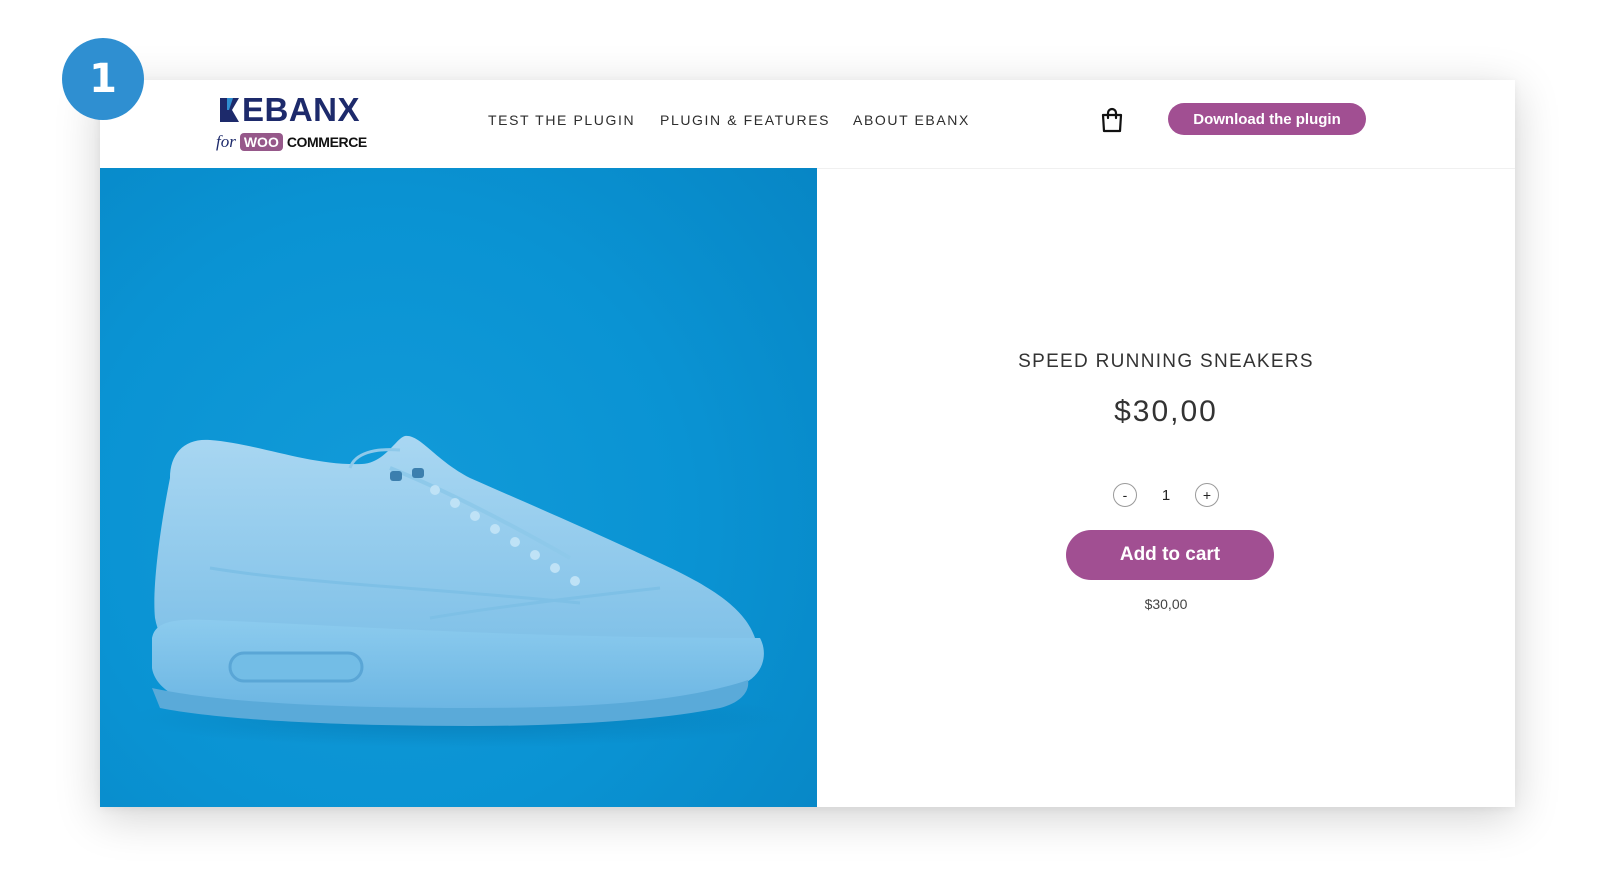 This screenshot has height=886, width=1600. I want to click on product-title: SPEED RUNNING SNEAKERS, so click(1166, 361).